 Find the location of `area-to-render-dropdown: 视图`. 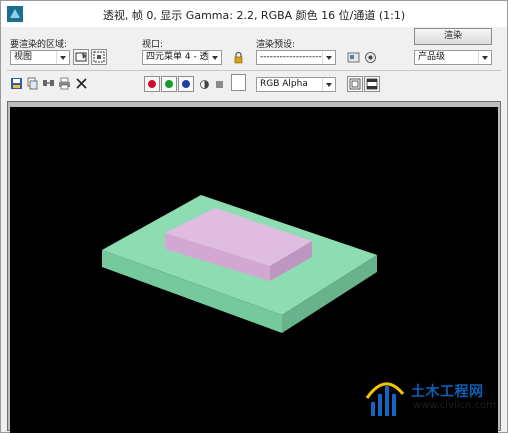

area-to-render-dropdown: 视图 is located at coordinates (40, 57).